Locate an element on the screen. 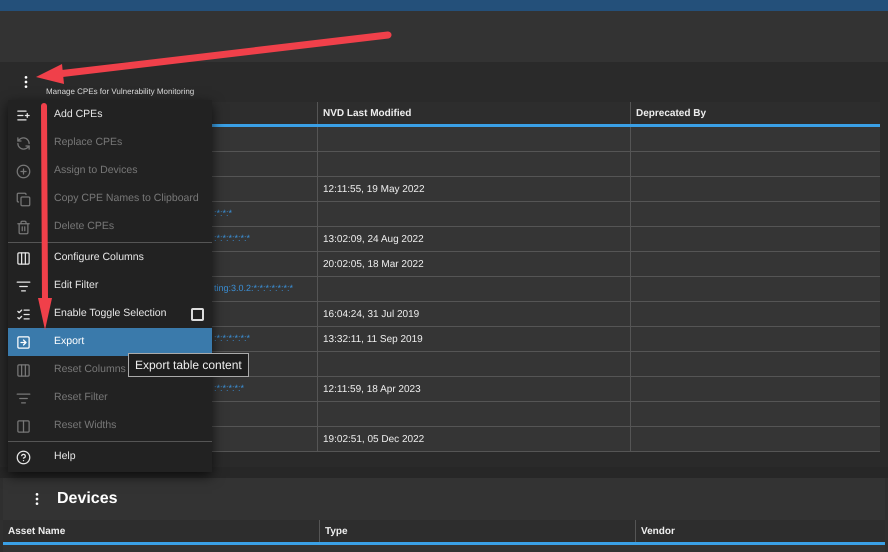 Image resolution: width=888 pixels, height=552 pixels. list-check-icon is located at coordinates (23, 314).